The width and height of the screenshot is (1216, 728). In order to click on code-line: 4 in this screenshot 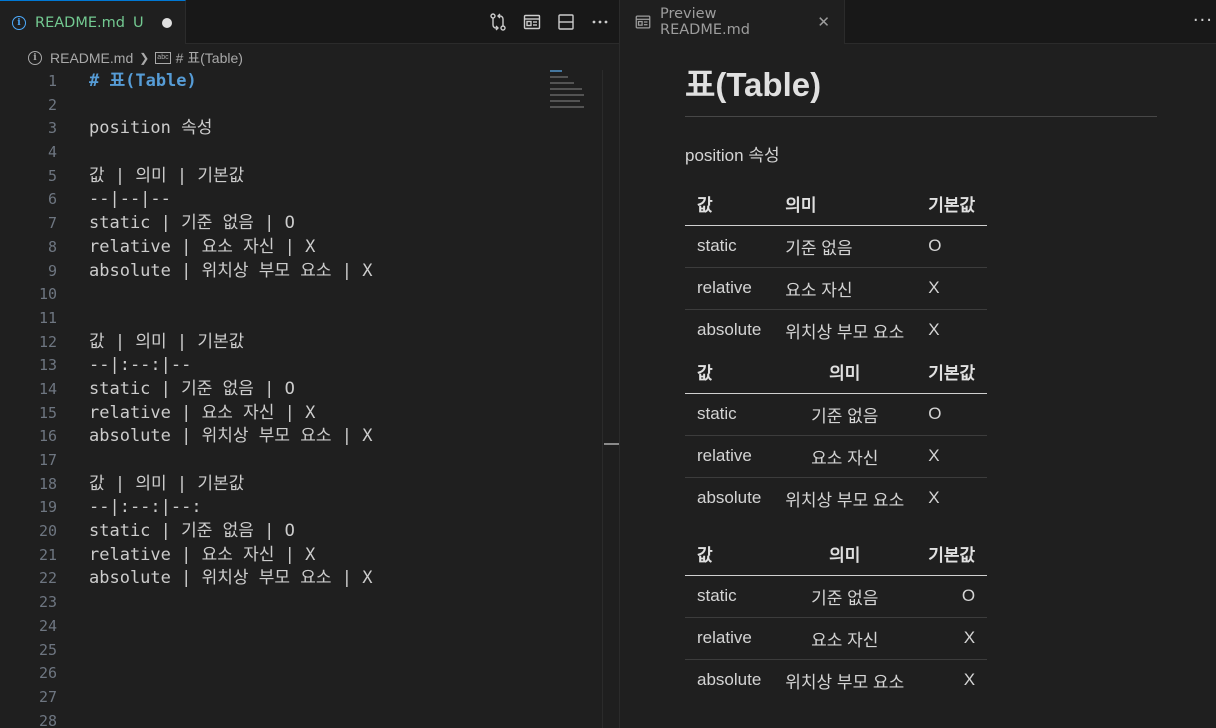, I will do `click(300, 153)`.